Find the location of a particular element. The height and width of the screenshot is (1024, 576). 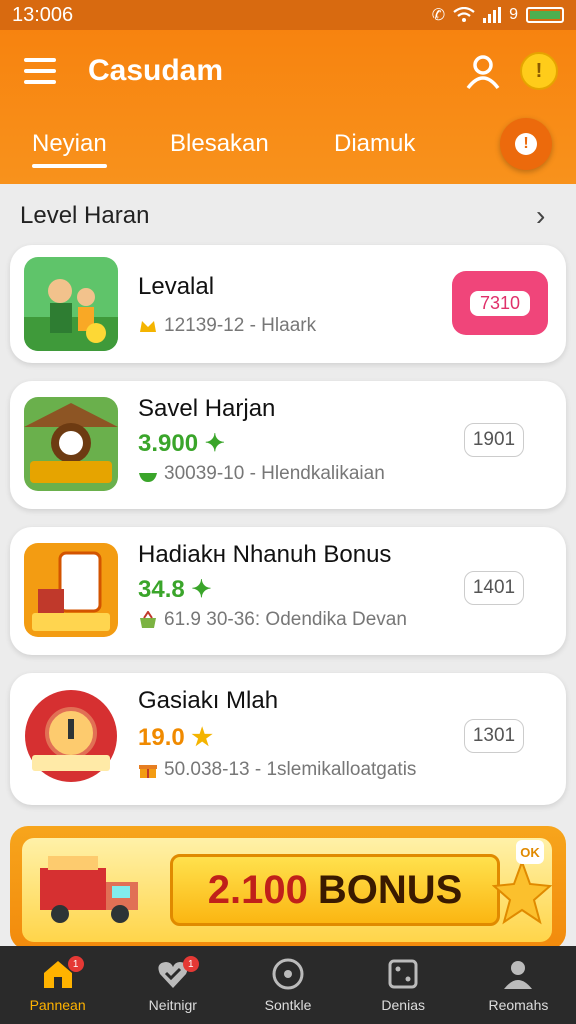

card-value: 34.8 ✦ is located at coordinates (175, 589).